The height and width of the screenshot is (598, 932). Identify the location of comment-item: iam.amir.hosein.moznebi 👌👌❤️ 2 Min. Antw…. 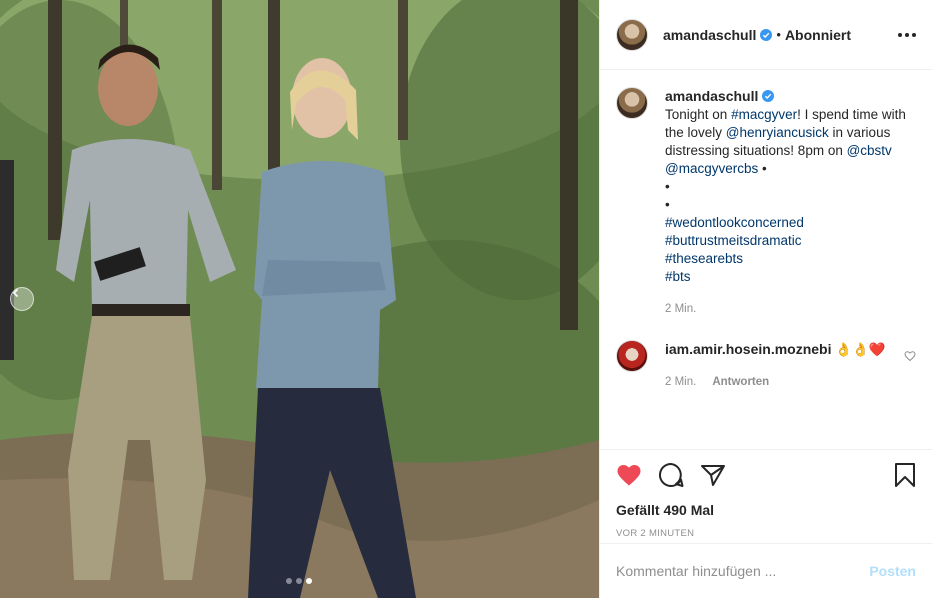
(766, 365).